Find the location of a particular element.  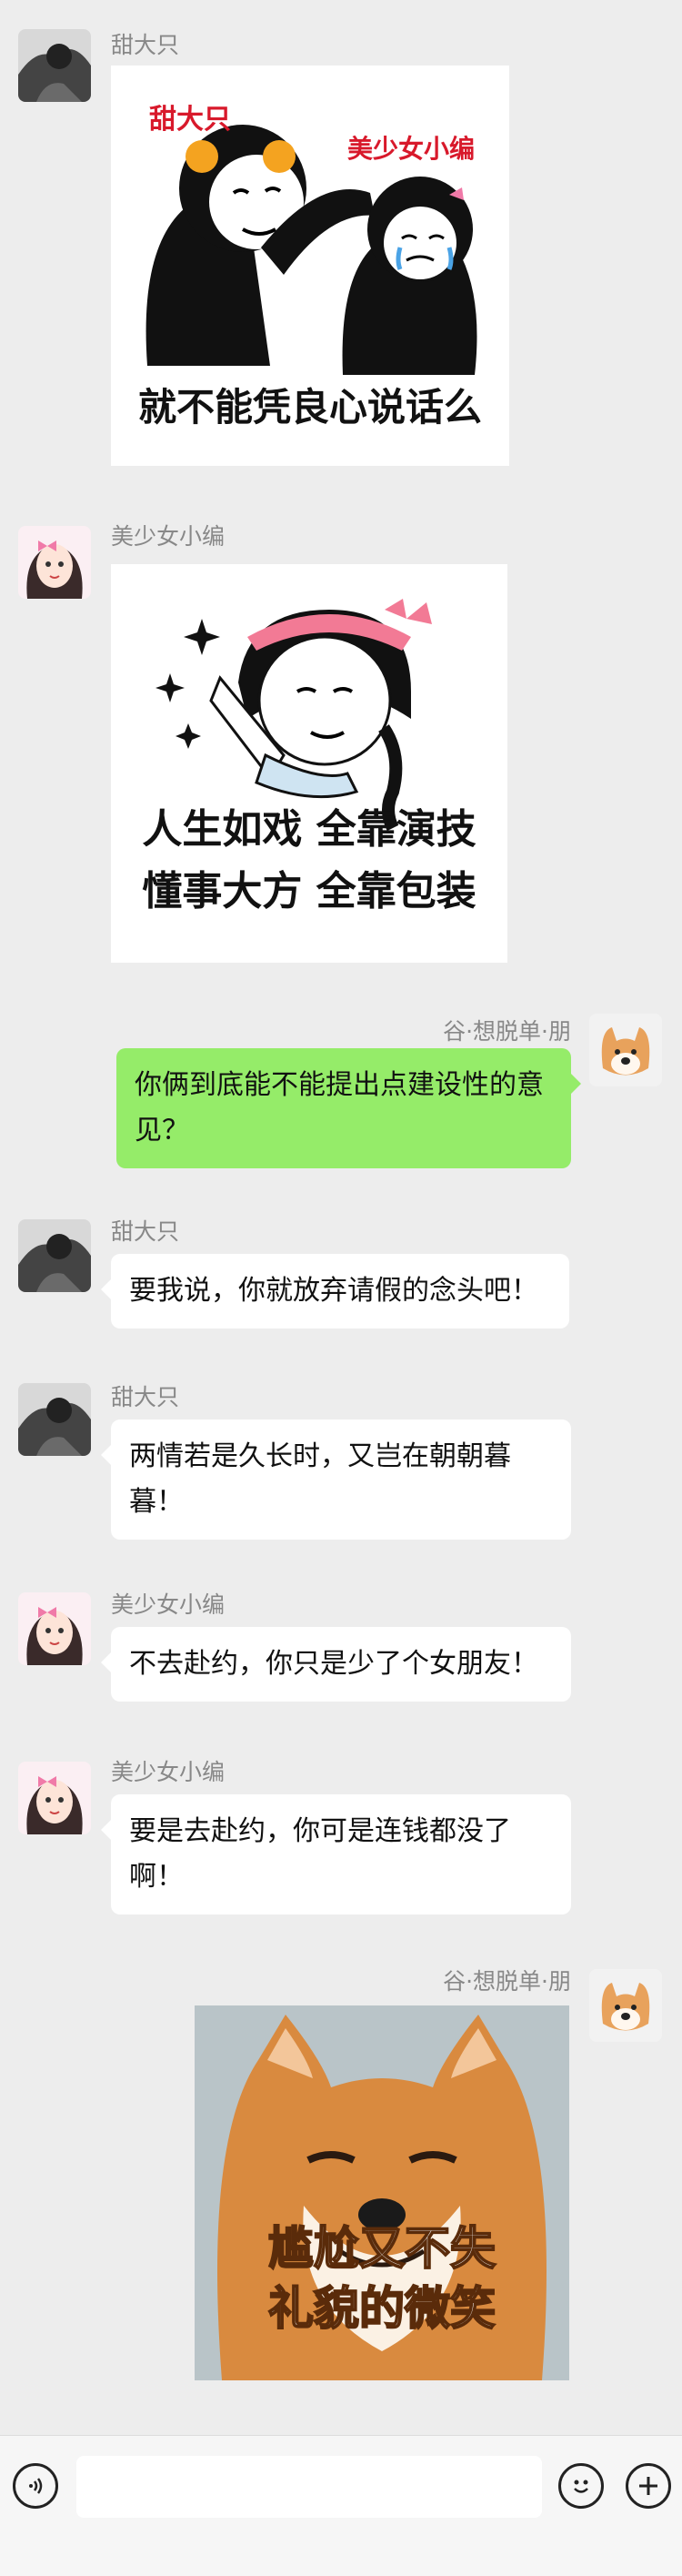

message-bubble: 两情若是久长时，又岂在朝朝暮暮！ is located at coordinates (336, 1479).